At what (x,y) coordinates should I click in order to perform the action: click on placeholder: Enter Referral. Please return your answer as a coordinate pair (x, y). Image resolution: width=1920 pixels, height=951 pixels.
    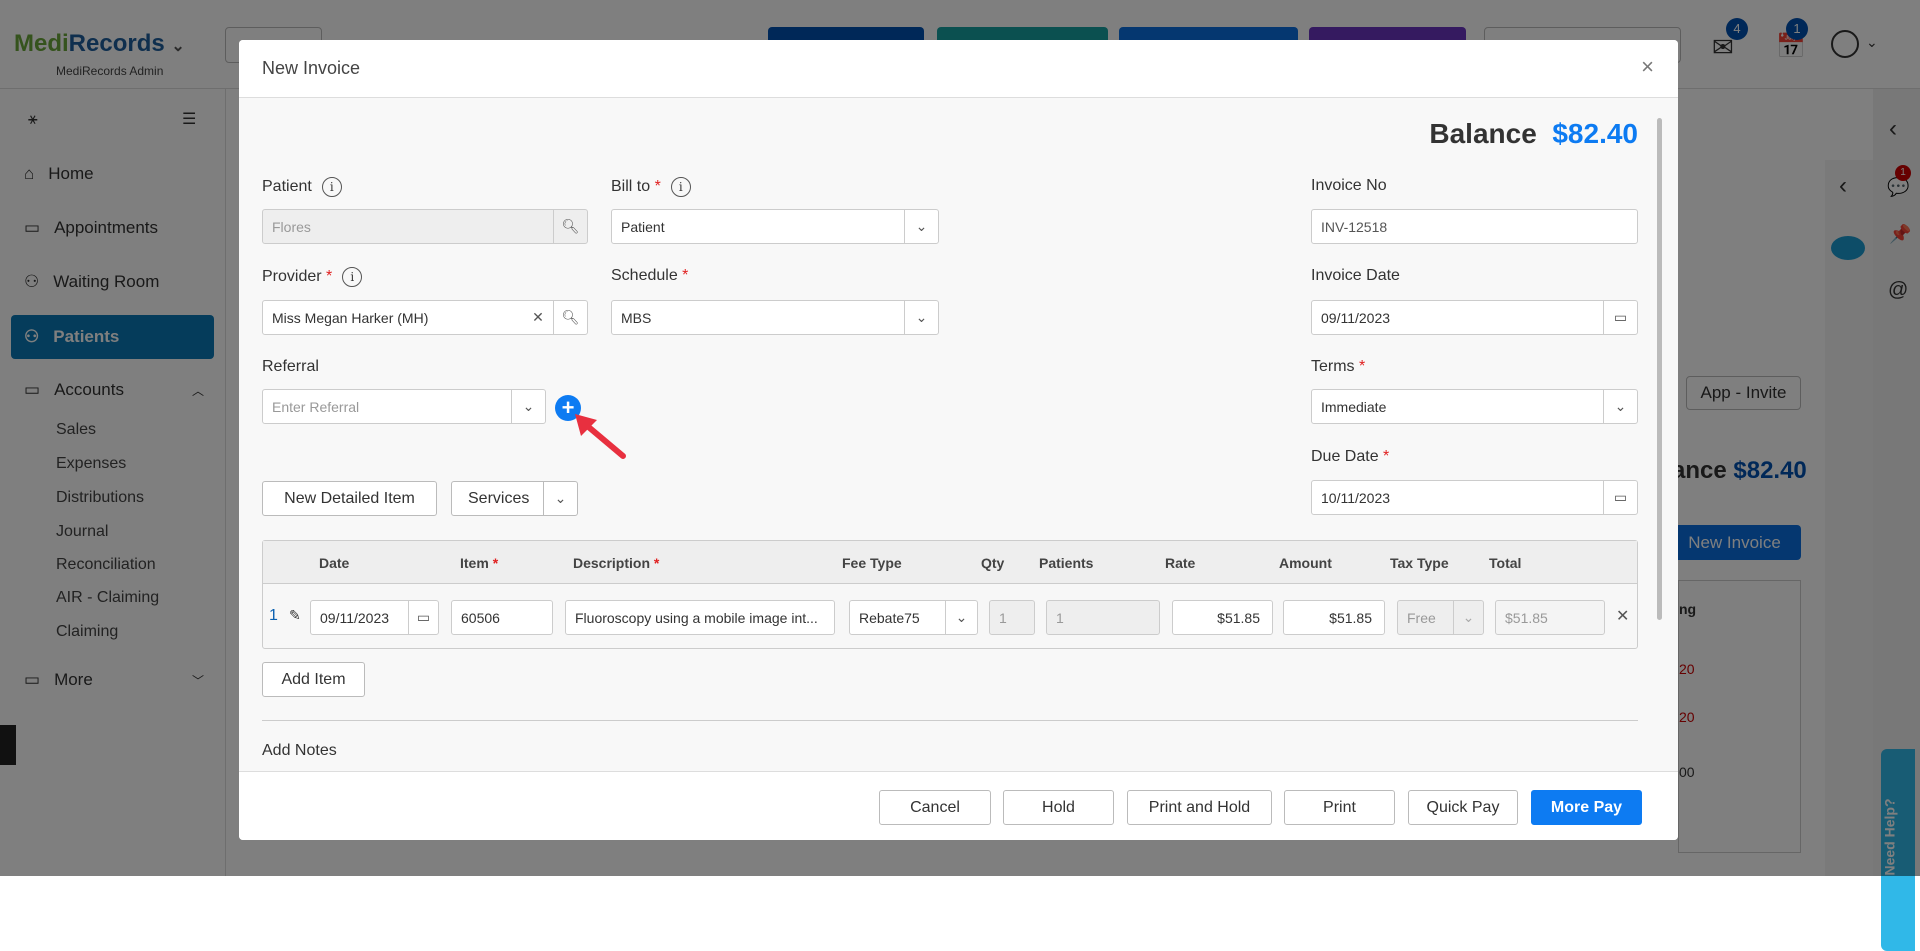
    Looking at the image, I should click on (316, 406).